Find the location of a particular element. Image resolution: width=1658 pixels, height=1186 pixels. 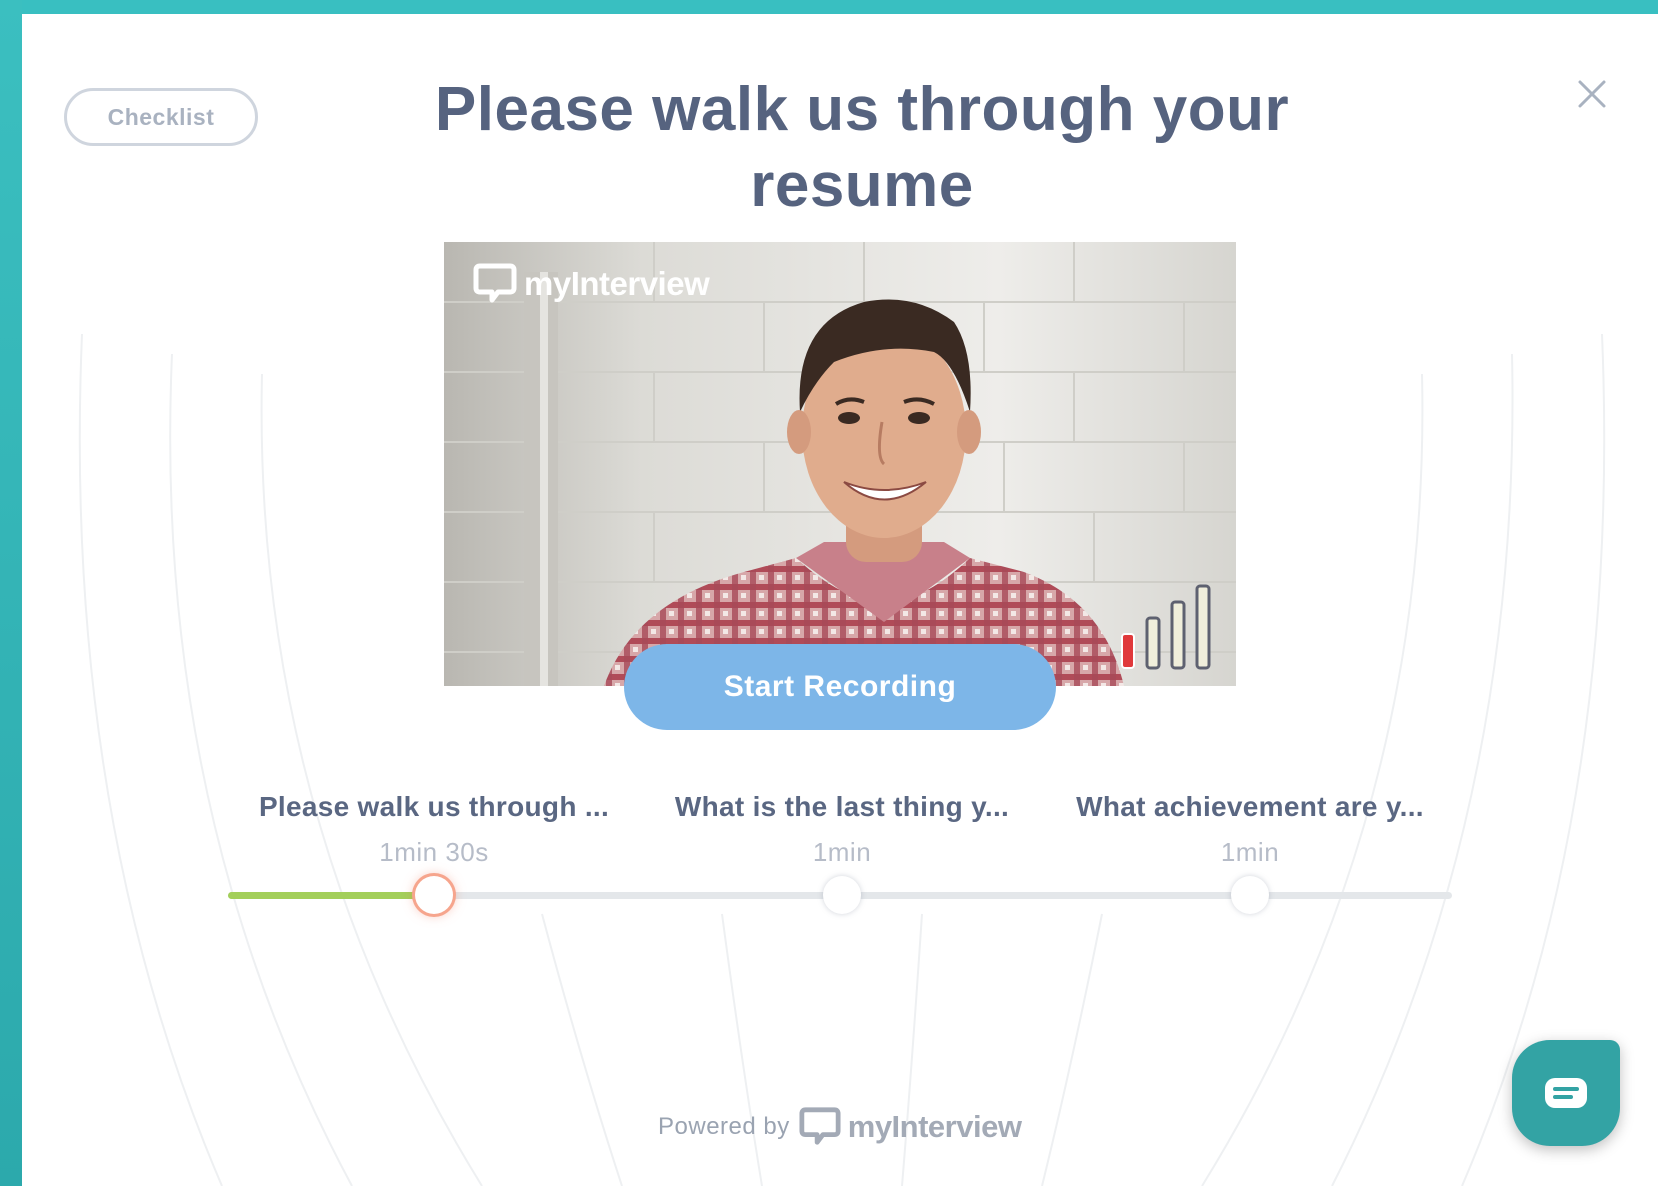

question-progress-fill is located at coordinates (332, 895).